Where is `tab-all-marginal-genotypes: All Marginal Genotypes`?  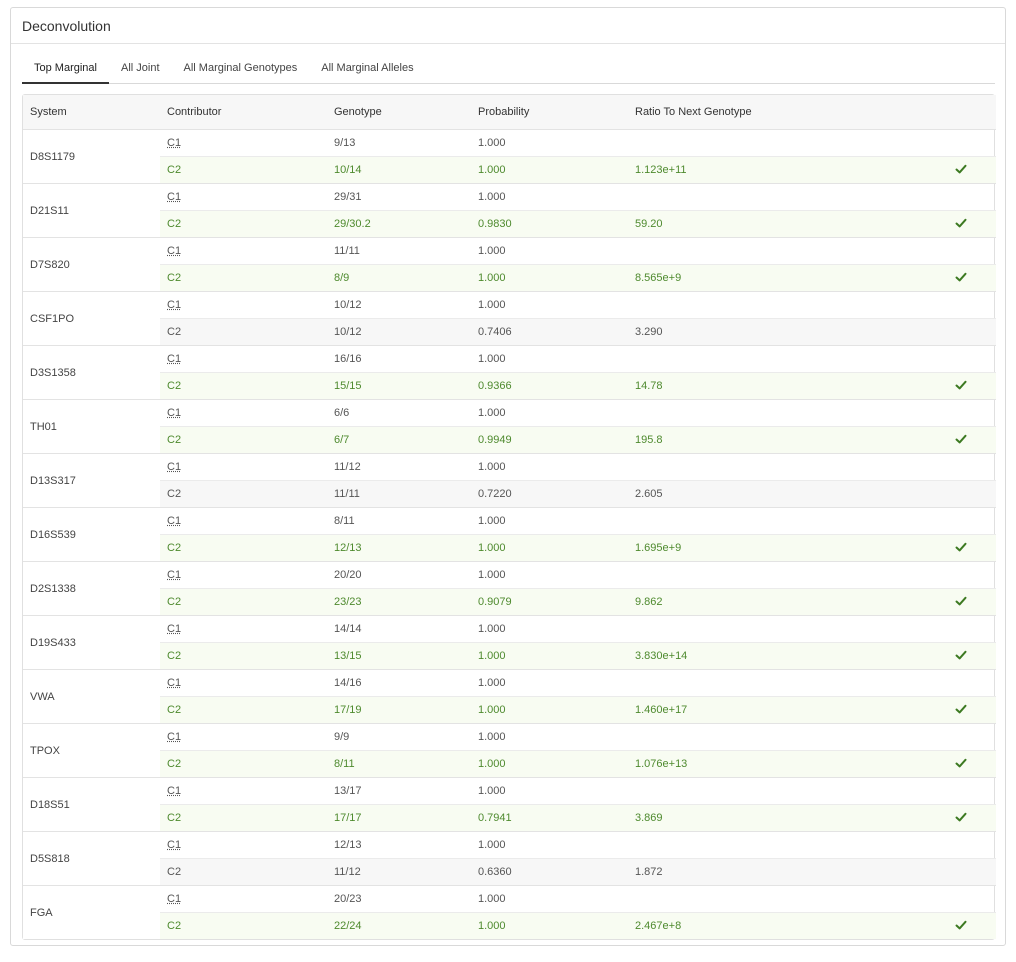 tab-all-marginal-genotypes: All Marginal Genotypes is located at coordinates (241, 69).